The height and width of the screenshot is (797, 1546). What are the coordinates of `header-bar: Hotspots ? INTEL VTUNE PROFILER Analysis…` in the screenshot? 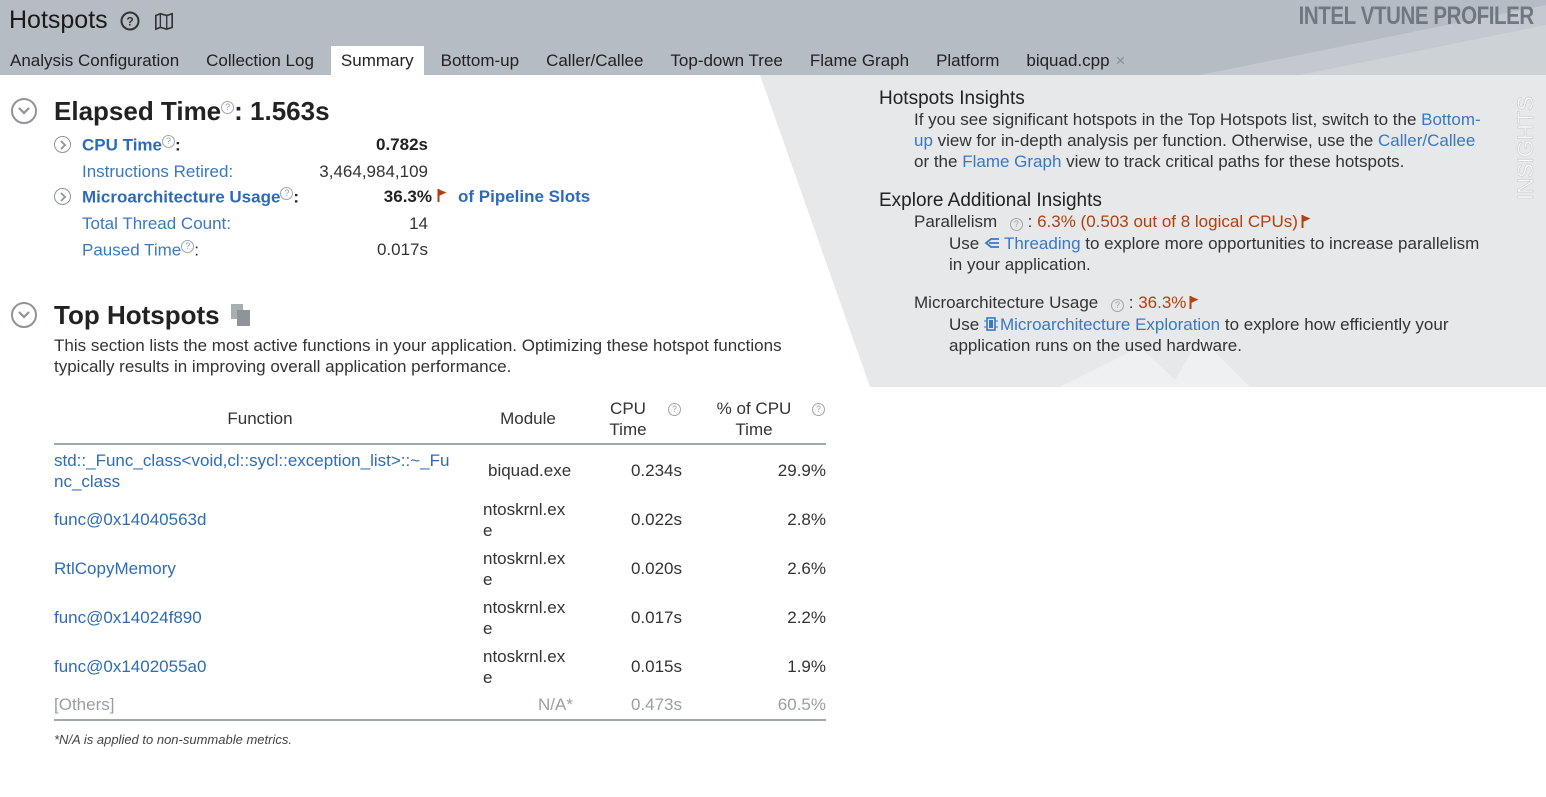 It's located at (773, 37).